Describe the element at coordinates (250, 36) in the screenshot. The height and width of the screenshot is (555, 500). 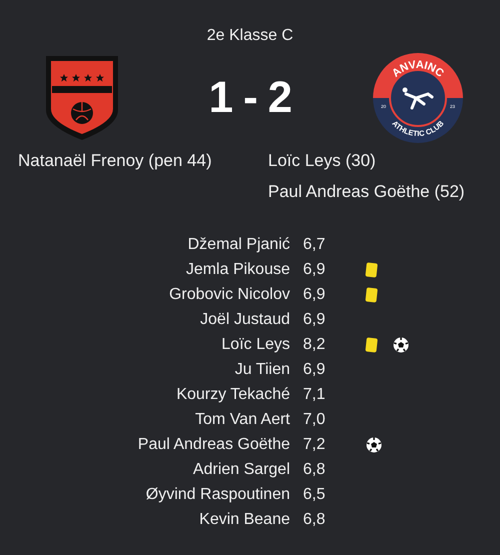
I see `competition-name: 2e Klasse C` at that location.